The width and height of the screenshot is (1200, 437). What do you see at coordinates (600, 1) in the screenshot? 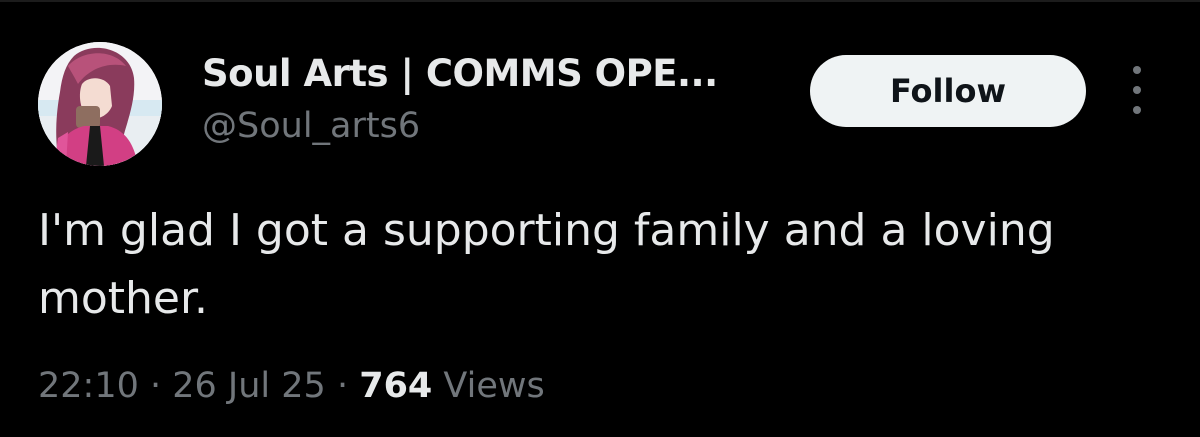
I see `top-divider` at bounding box center [600, 1].